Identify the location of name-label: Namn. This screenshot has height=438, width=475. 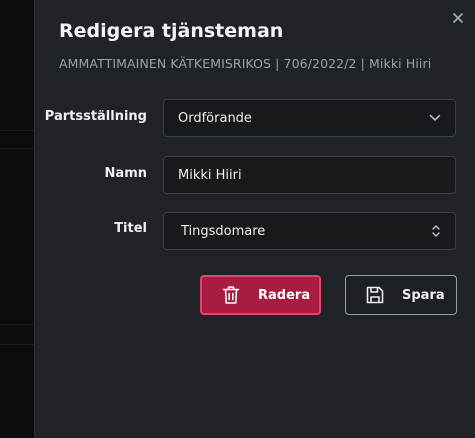
(125, 173).